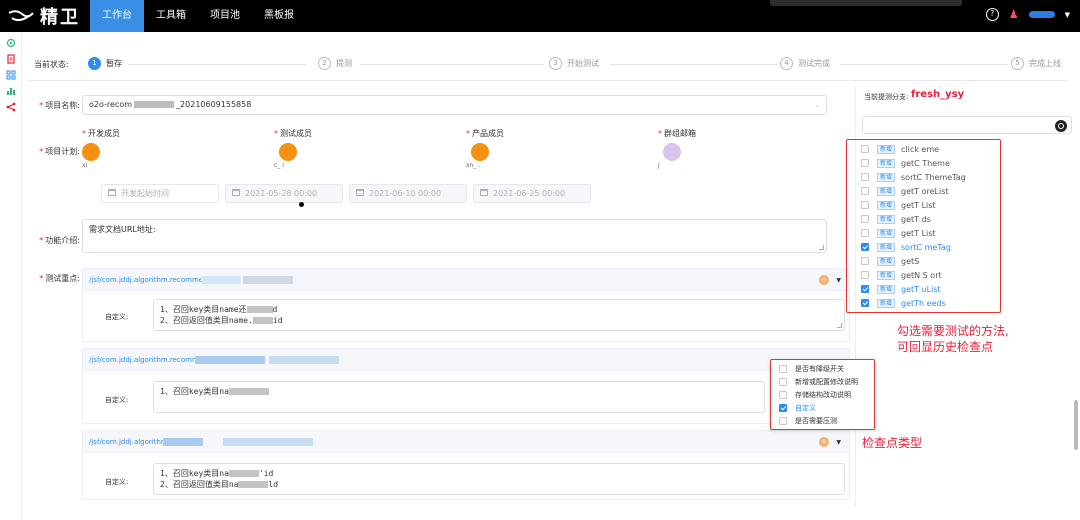  What do you see at coordinates (225, 16) in the screenshot?
I see `nav-item-project-pool: 项目池` at bounding box center [225, 16].